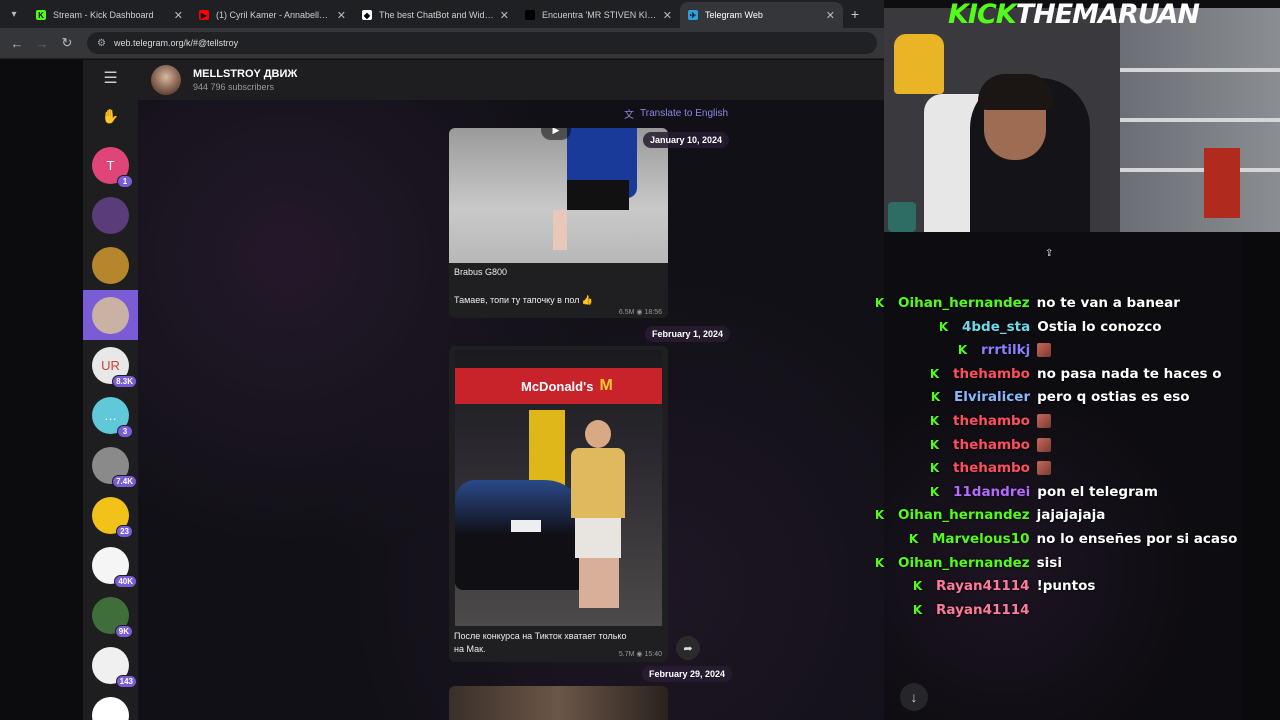 The image size is (1280, 720). Describe the element at coordinates (124, 481) in the screenshot. I see `unread-badge: 7.4K` at that location.